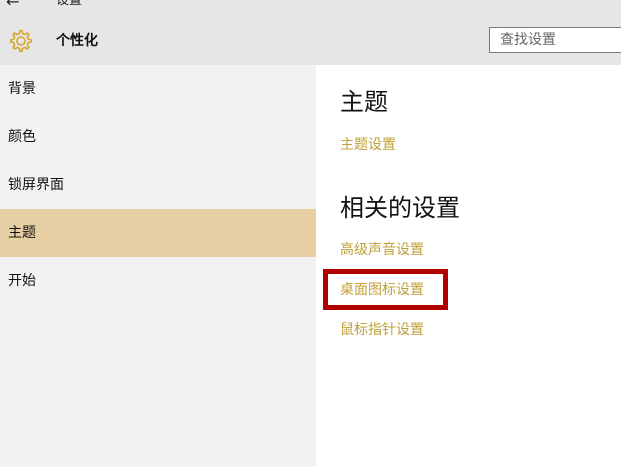 This screenshot has width=621, height=467. What do you see at coordinates (158, 89) in the screenshot?
I see `sidebar-item-background: 背景` at bounding box center [158, 89].